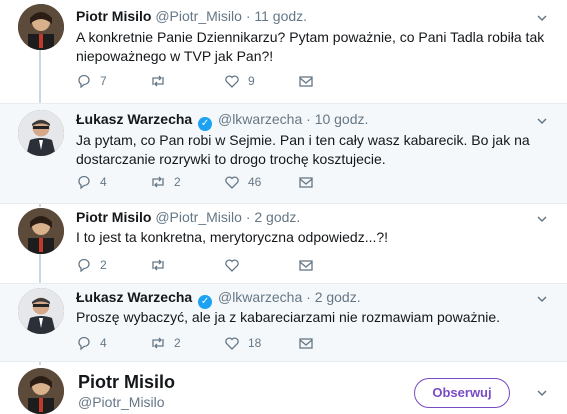 This screenshot has width=567, height=414. Describe the element at coordinates (121, 402) in the screenshot. I see `profile-handle: @Piotr_Misilo` at that location.